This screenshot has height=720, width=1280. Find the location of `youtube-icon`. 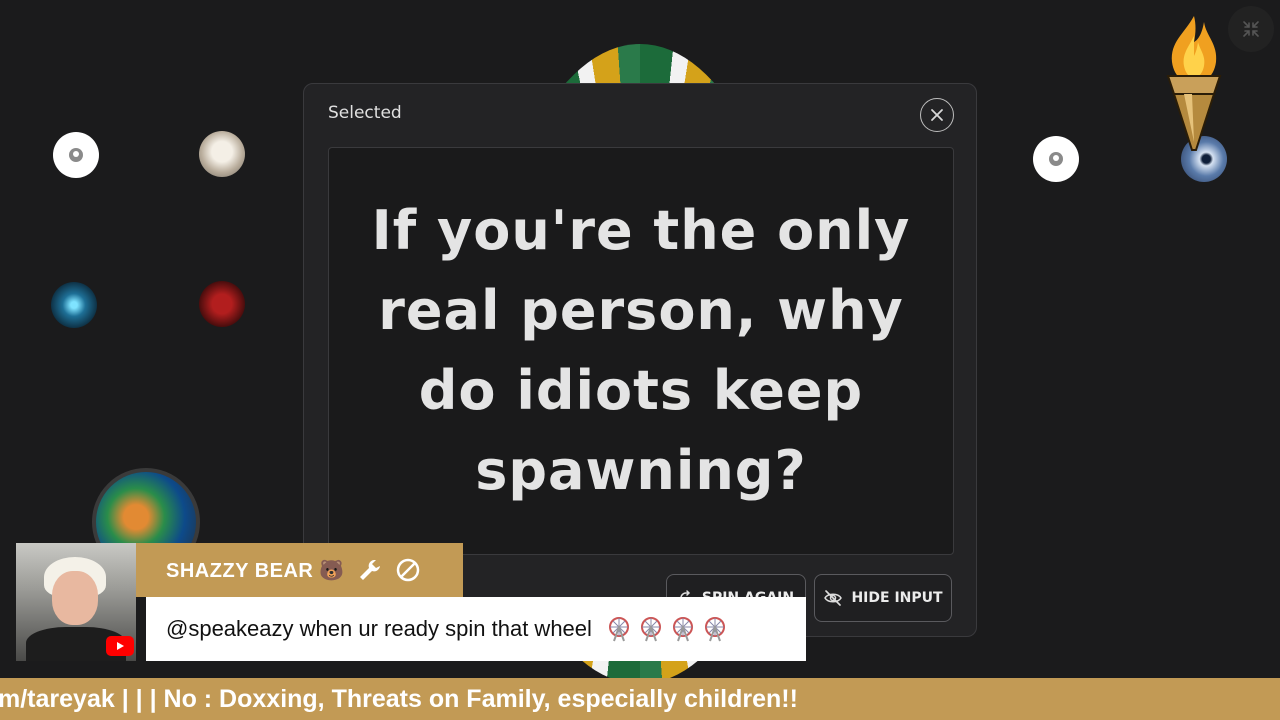

youtube-icon is located at coordinates (120, 646).